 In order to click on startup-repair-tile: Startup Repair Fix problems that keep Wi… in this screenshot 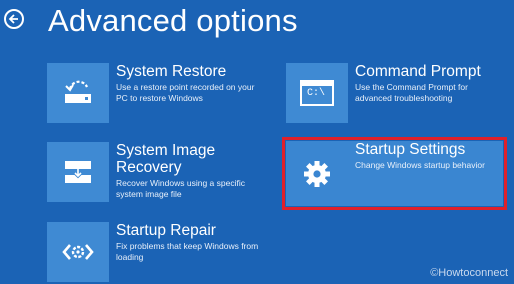, I will do `click(154, 252)`.